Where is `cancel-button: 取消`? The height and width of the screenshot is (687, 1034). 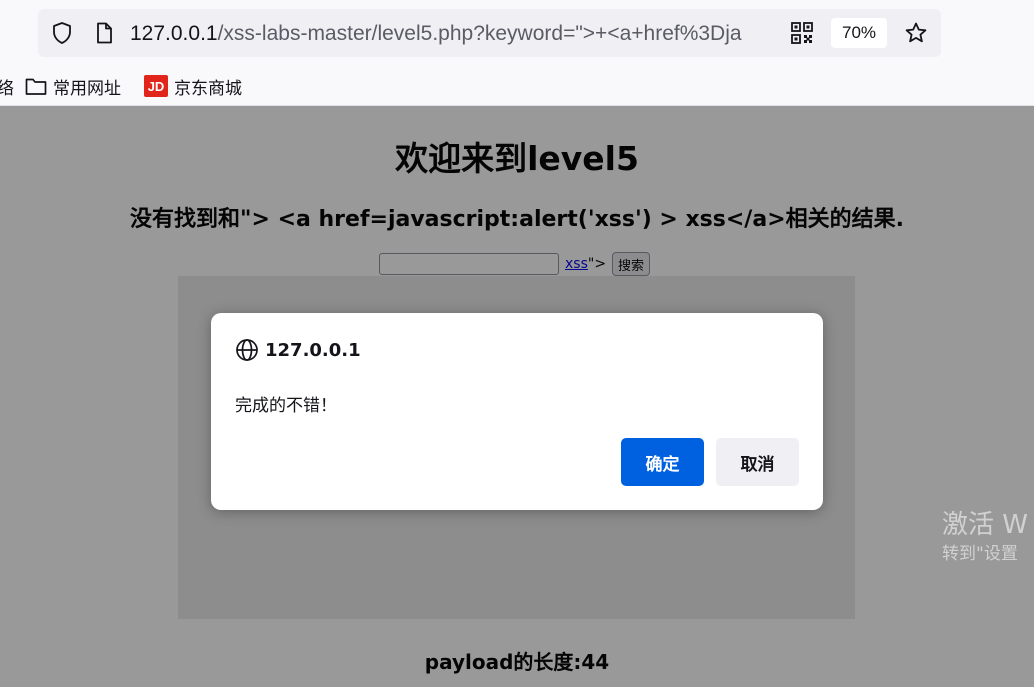 cancel-button: 取消 is located at coordinates (757, 462).